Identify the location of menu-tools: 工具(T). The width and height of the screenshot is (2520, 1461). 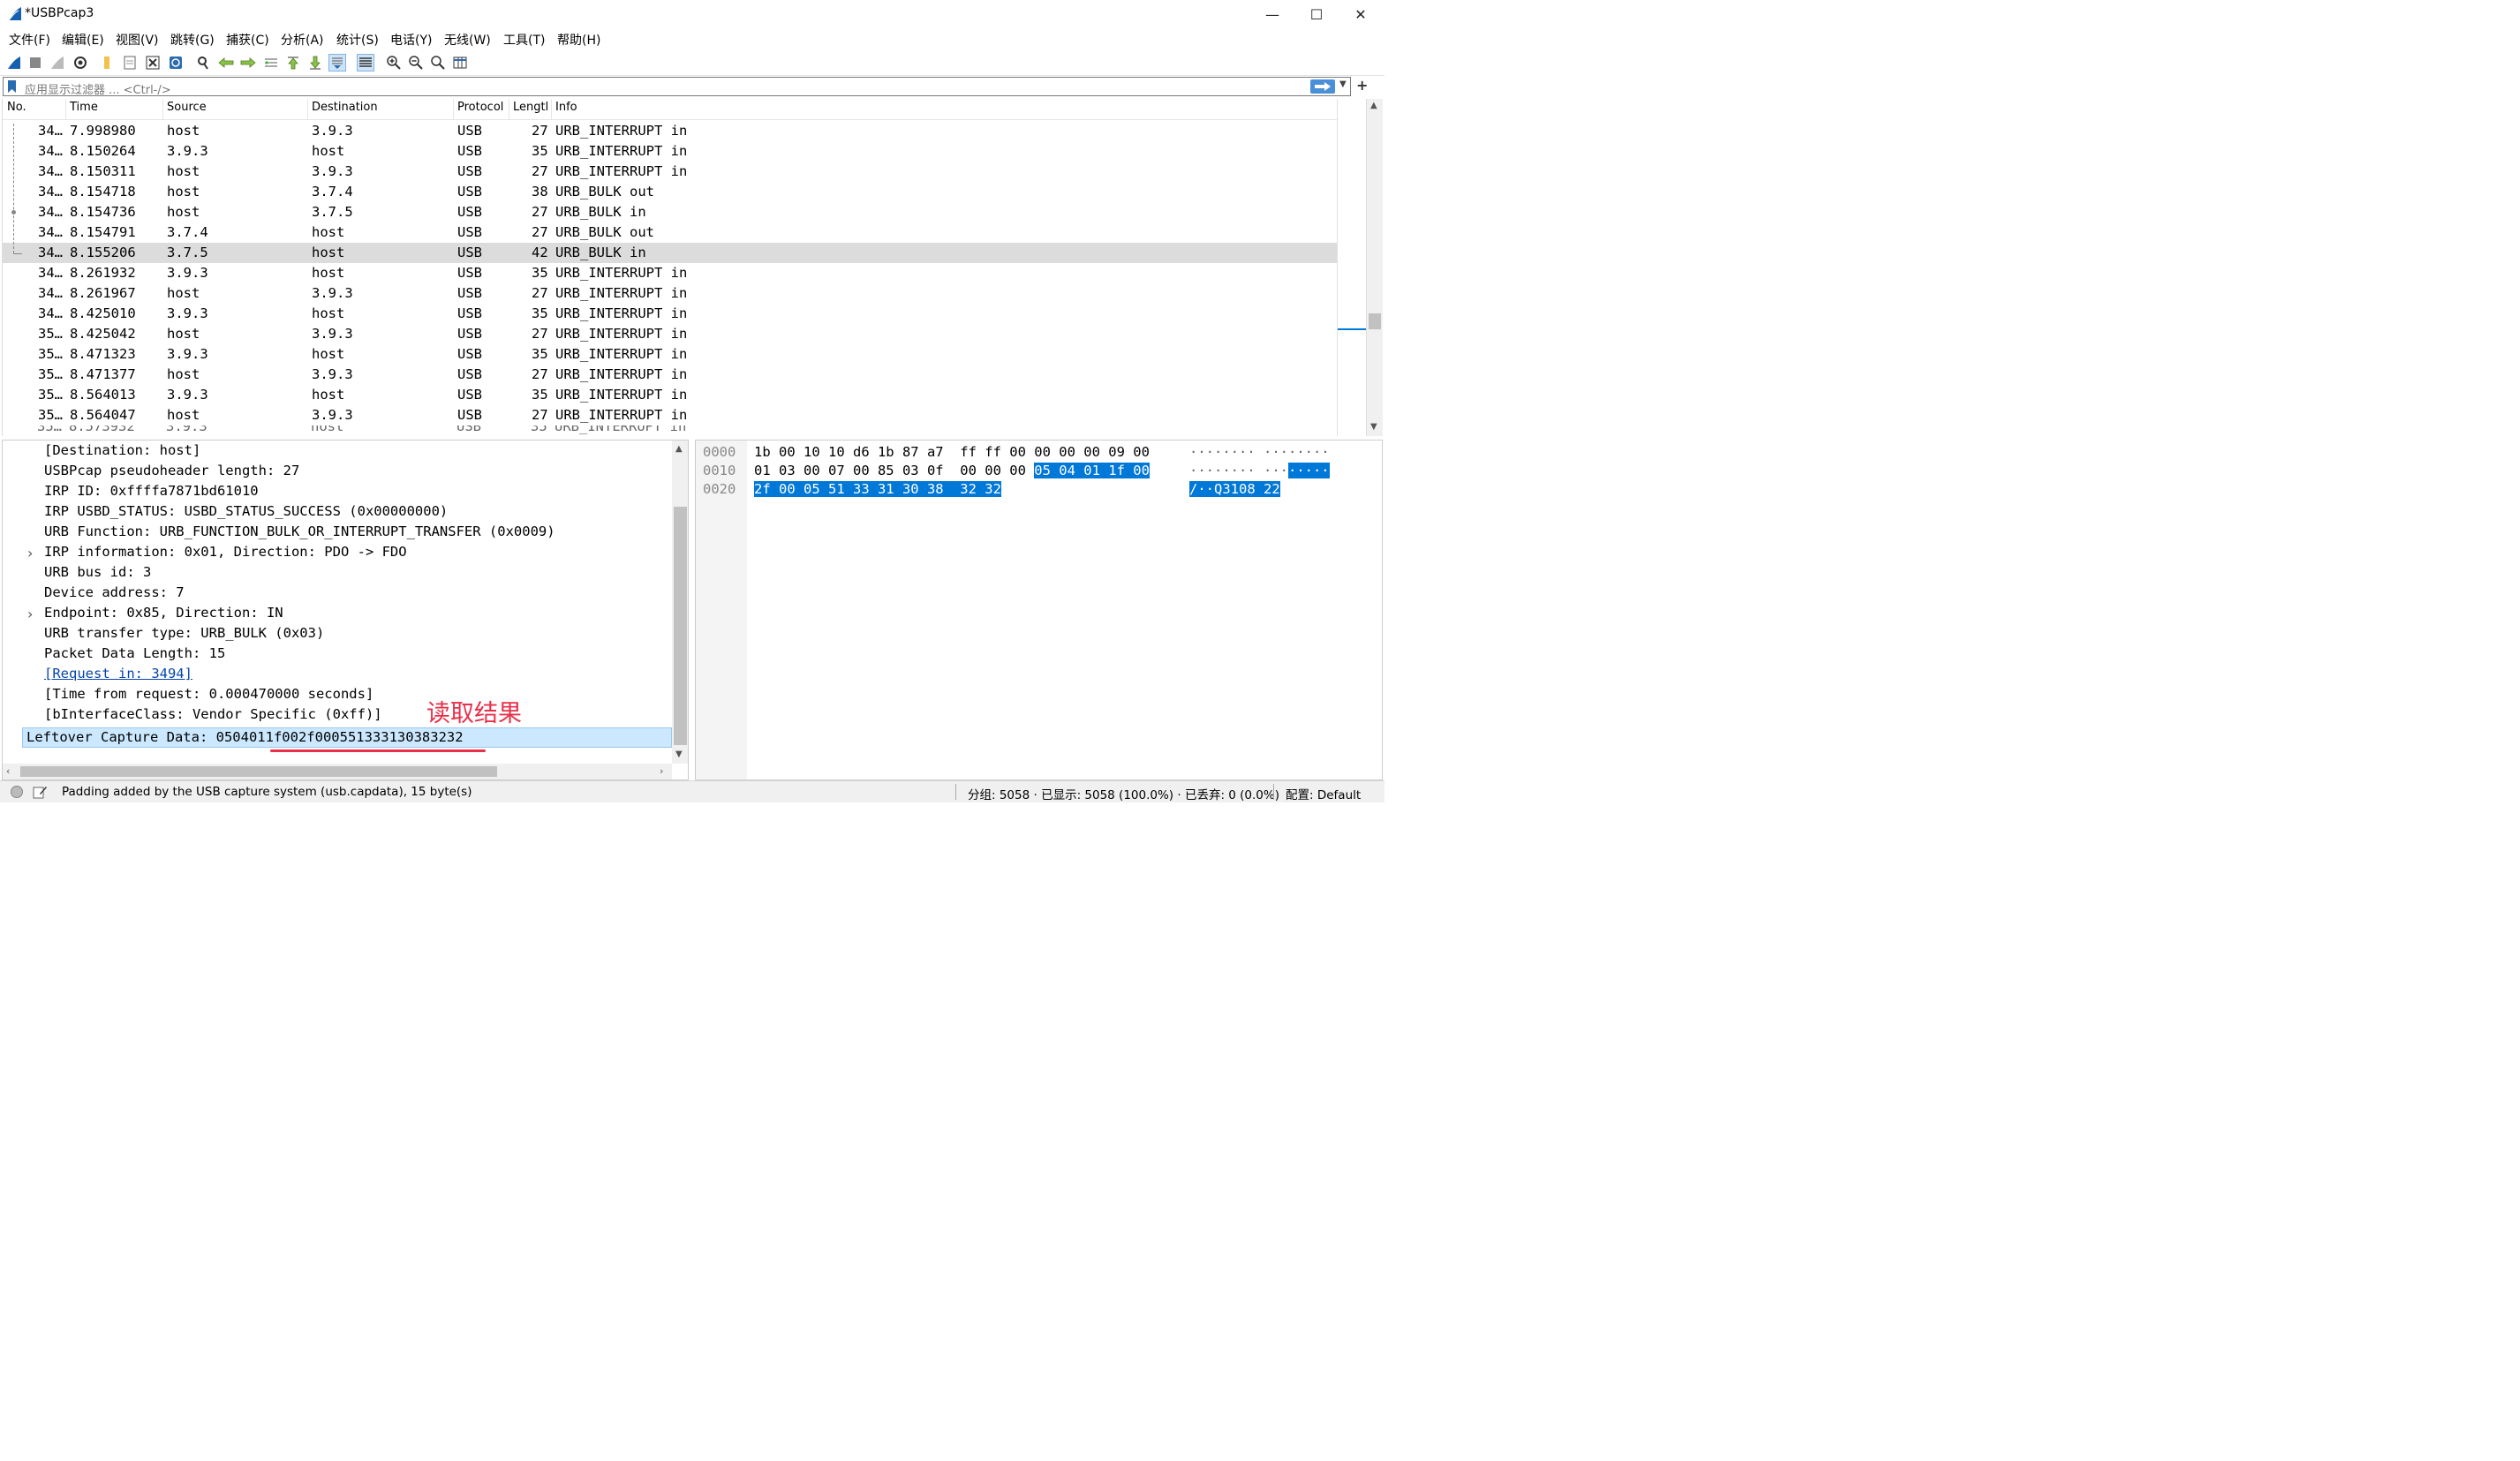
(524, 40).